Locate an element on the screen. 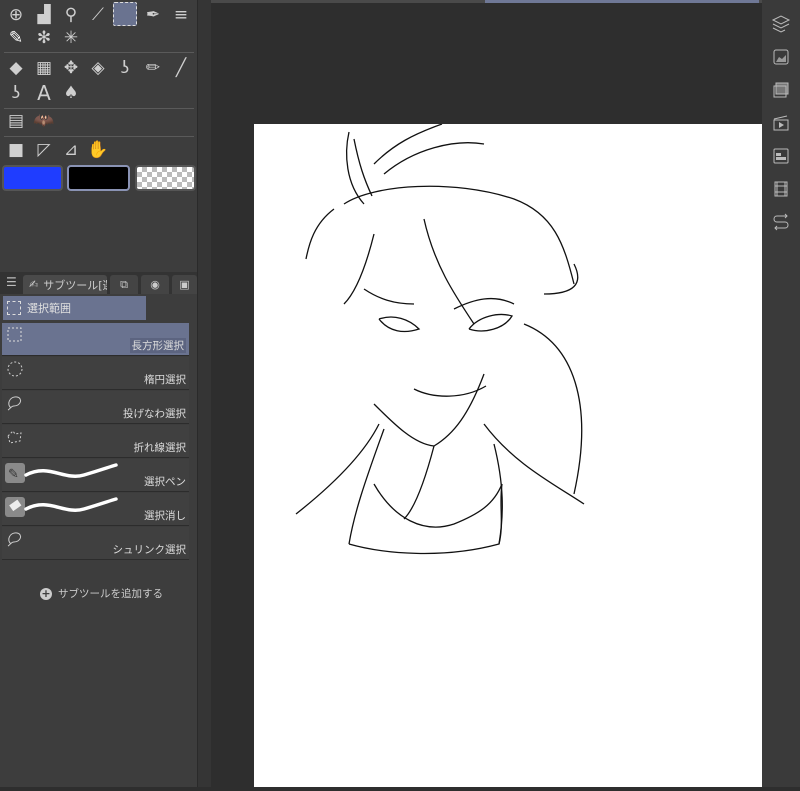 This screenshot has width=800, height=791. bat-tool-icon: 🦇 is located at coordinates (44, 121).